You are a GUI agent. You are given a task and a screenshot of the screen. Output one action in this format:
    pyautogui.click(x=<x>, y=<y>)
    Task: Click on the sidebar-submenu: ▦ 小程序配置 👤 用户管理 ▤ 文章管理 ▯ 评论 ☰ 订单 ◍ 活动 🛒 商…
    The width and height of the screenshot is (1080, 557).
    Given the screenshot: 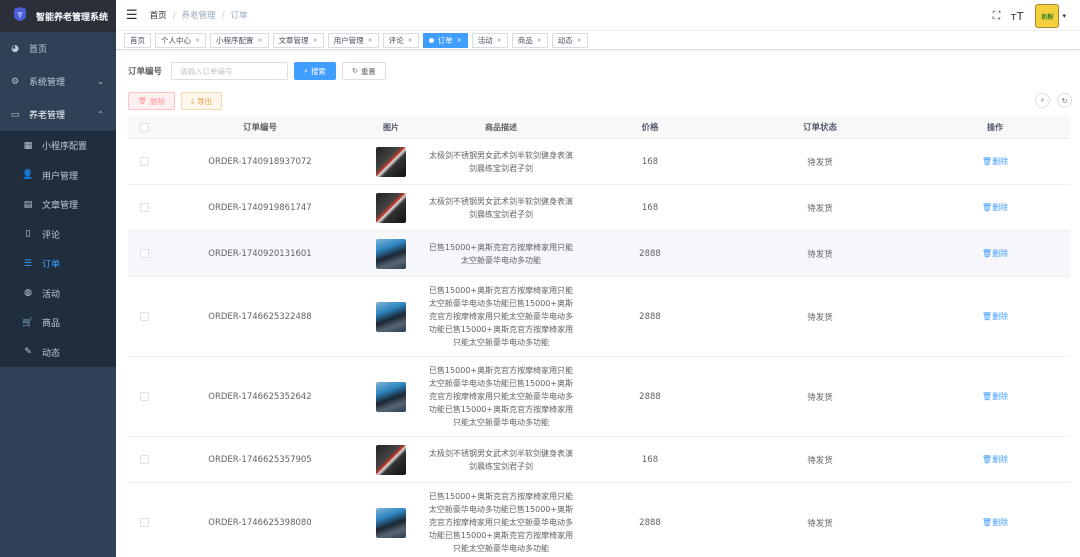 What is the action you would take?
    pyautogui.click(x=58, y=249)
    